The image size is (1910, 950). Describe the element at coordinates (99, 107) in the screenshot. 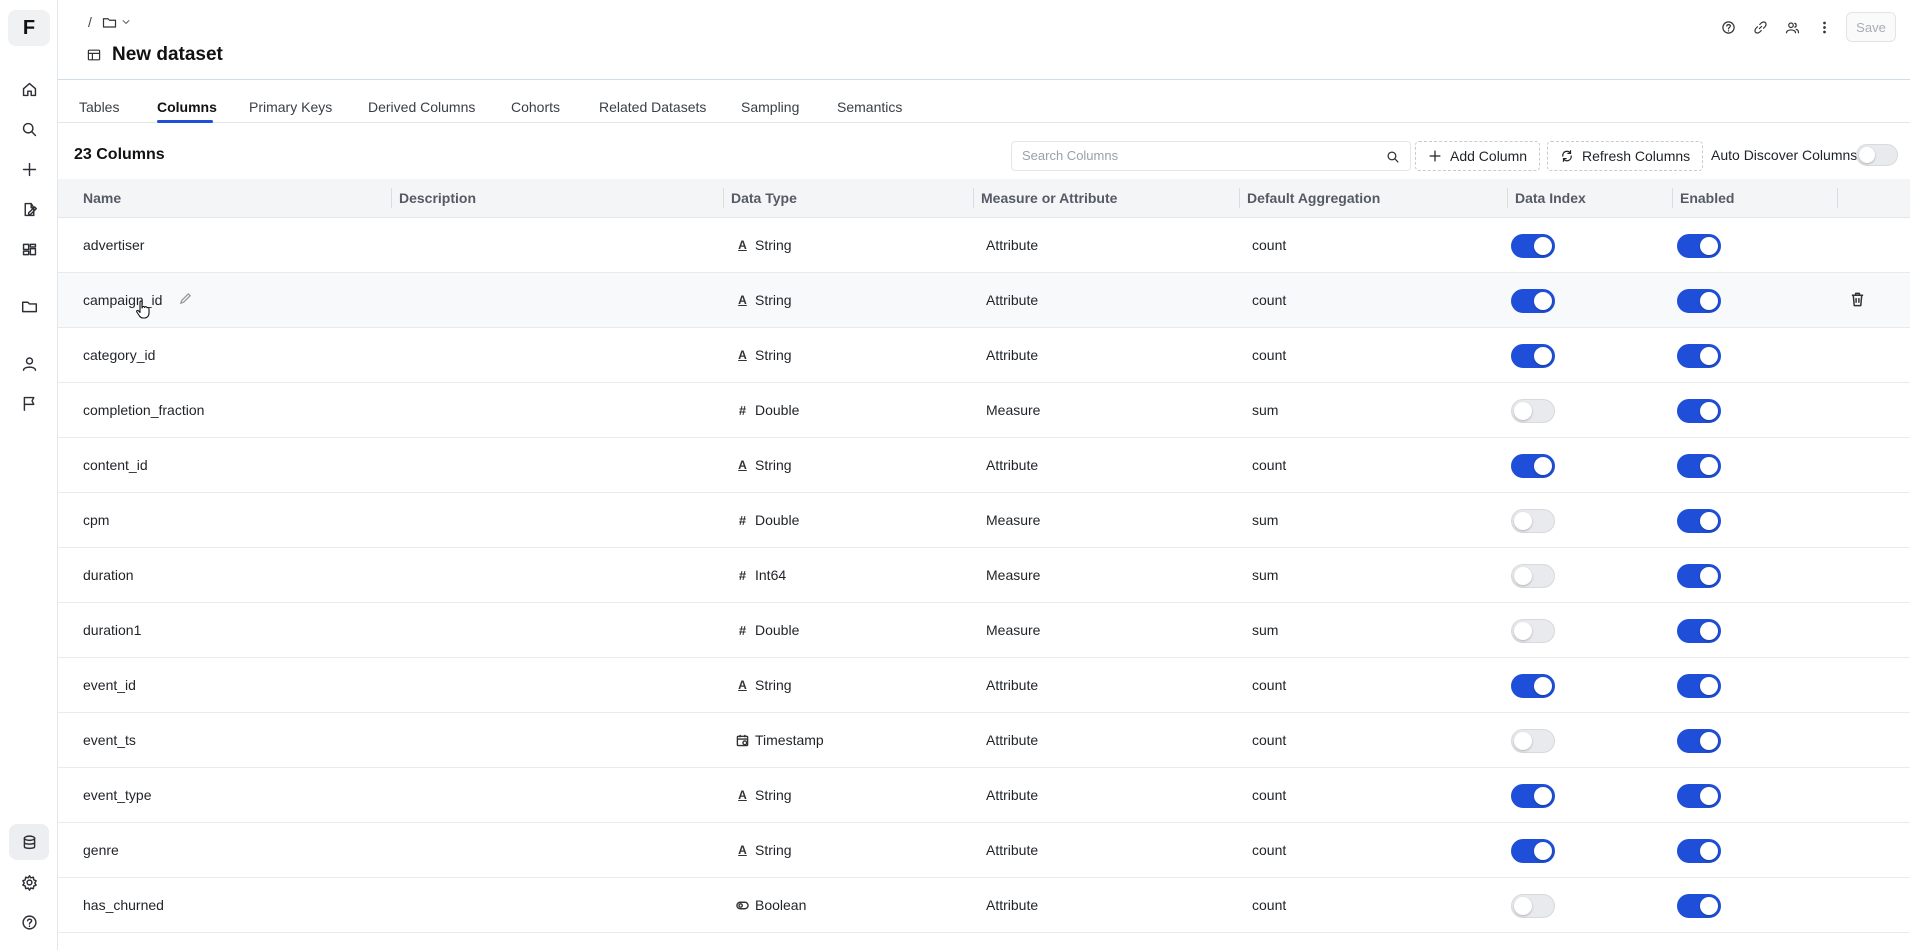

I see `tab-tables: Tables` at that location.